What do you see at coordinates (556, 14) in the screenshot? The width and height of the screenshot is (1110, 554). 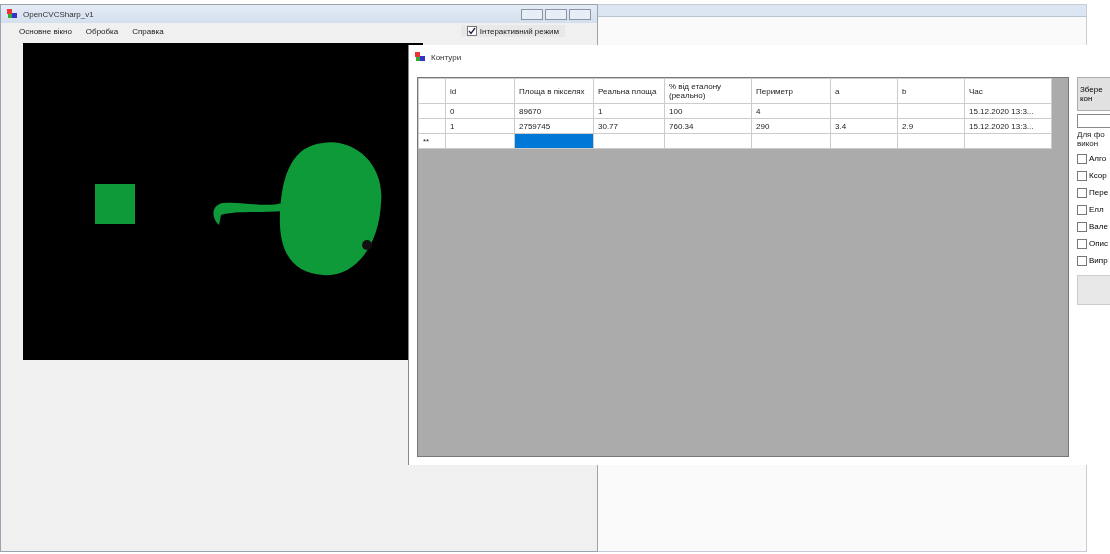 I see `maximize-button` at bounding box center [556, 14].